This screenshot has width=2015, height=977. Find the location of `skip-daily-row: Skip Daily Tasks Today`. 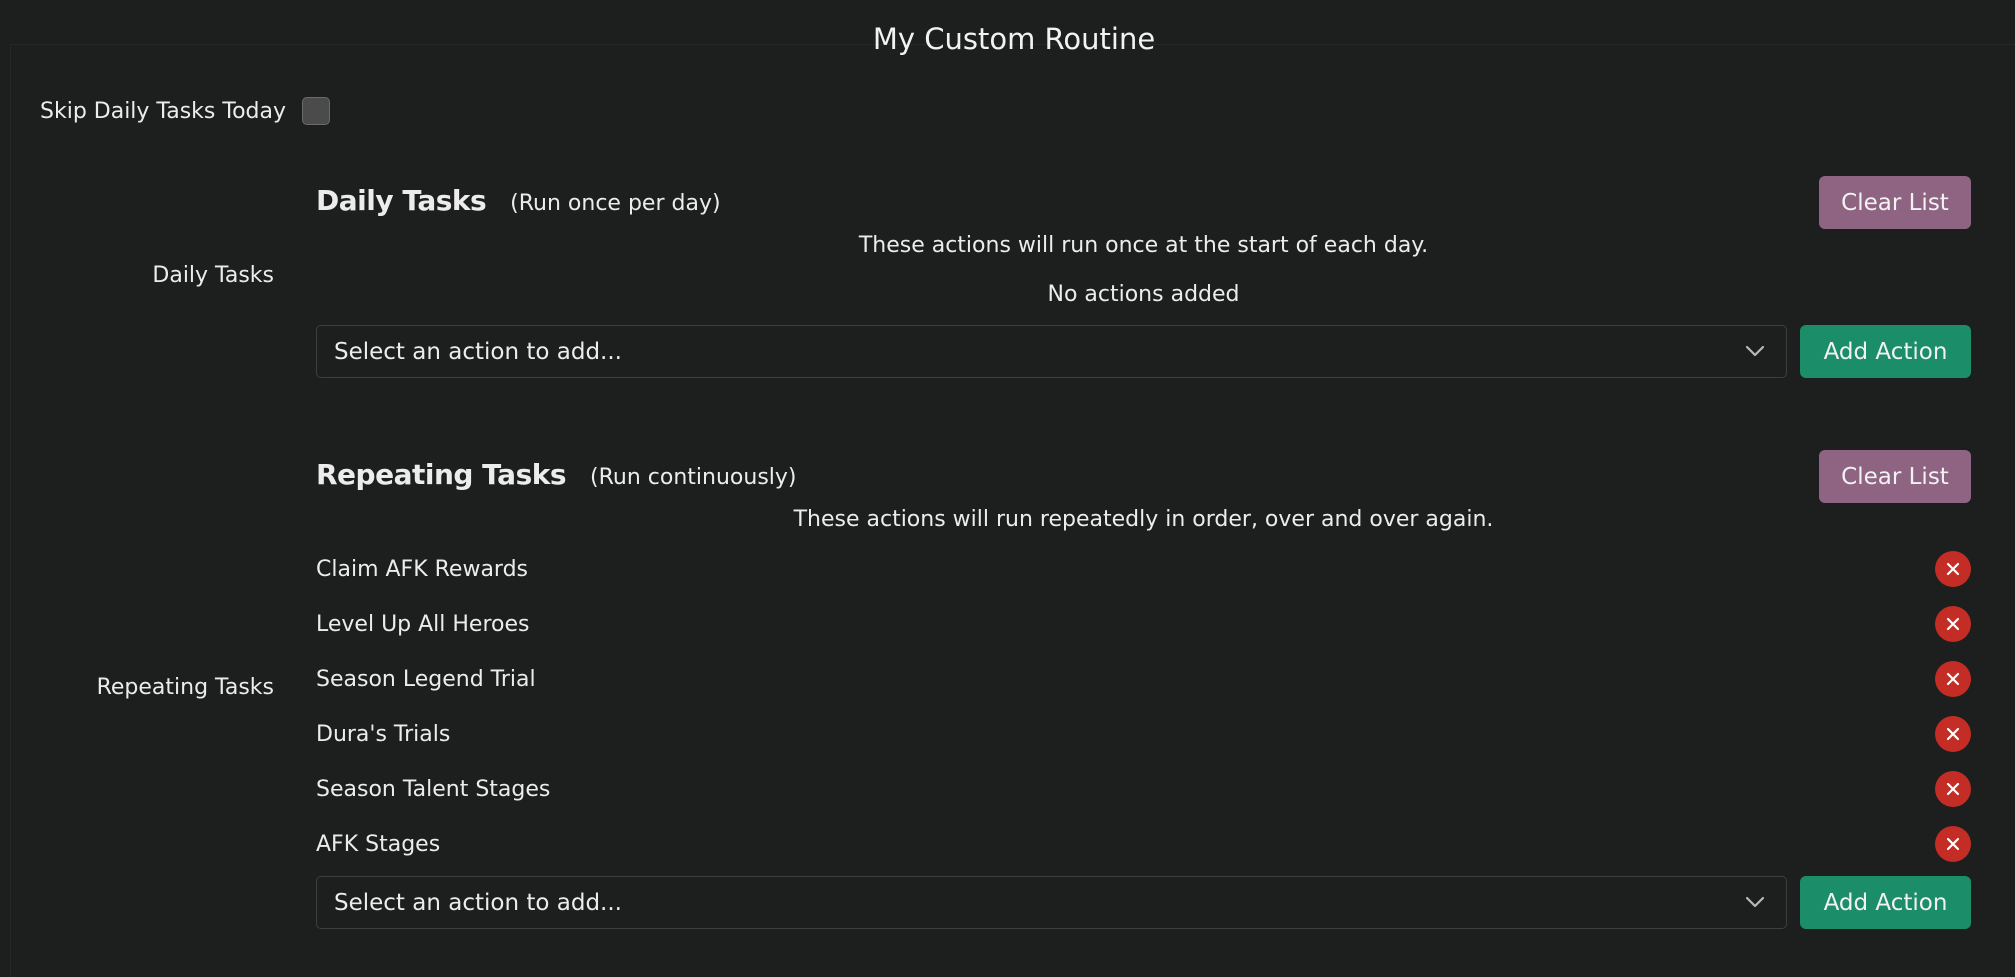

skip-daily-row: Skip Daily Tasks Today is located at coordinates (185, 111).